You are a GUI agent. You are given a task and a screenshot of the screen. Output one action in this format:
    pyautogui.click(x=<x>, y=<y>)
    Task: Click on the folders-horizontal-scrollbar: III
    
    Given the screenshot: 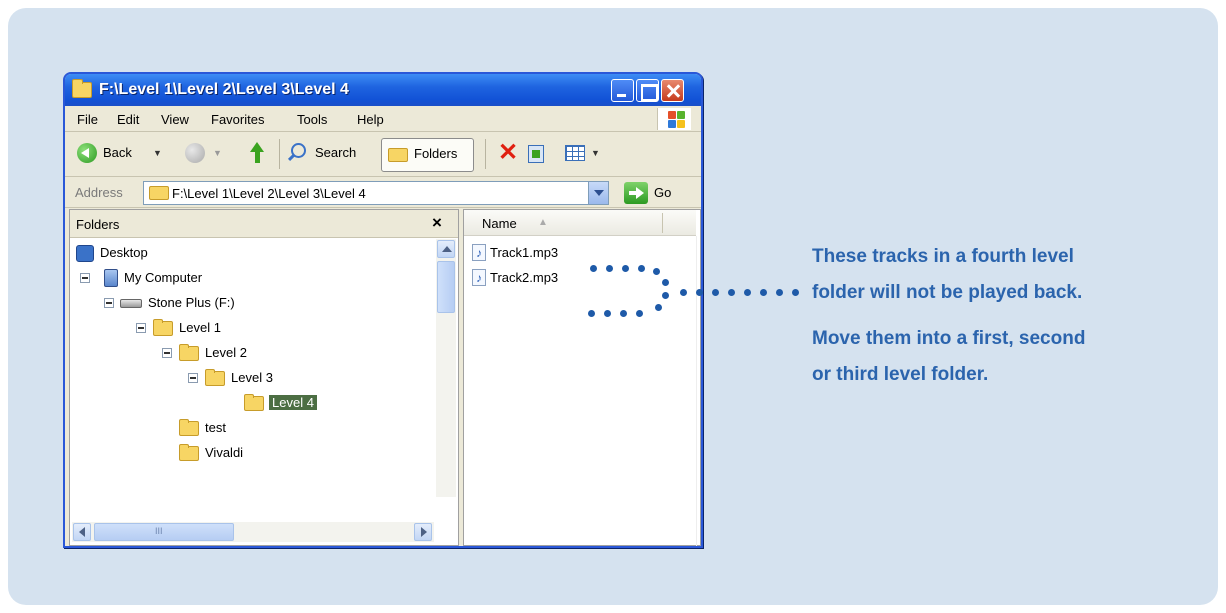 What is the action you would take?
    pyautogui.click(x=253, y=532)
    